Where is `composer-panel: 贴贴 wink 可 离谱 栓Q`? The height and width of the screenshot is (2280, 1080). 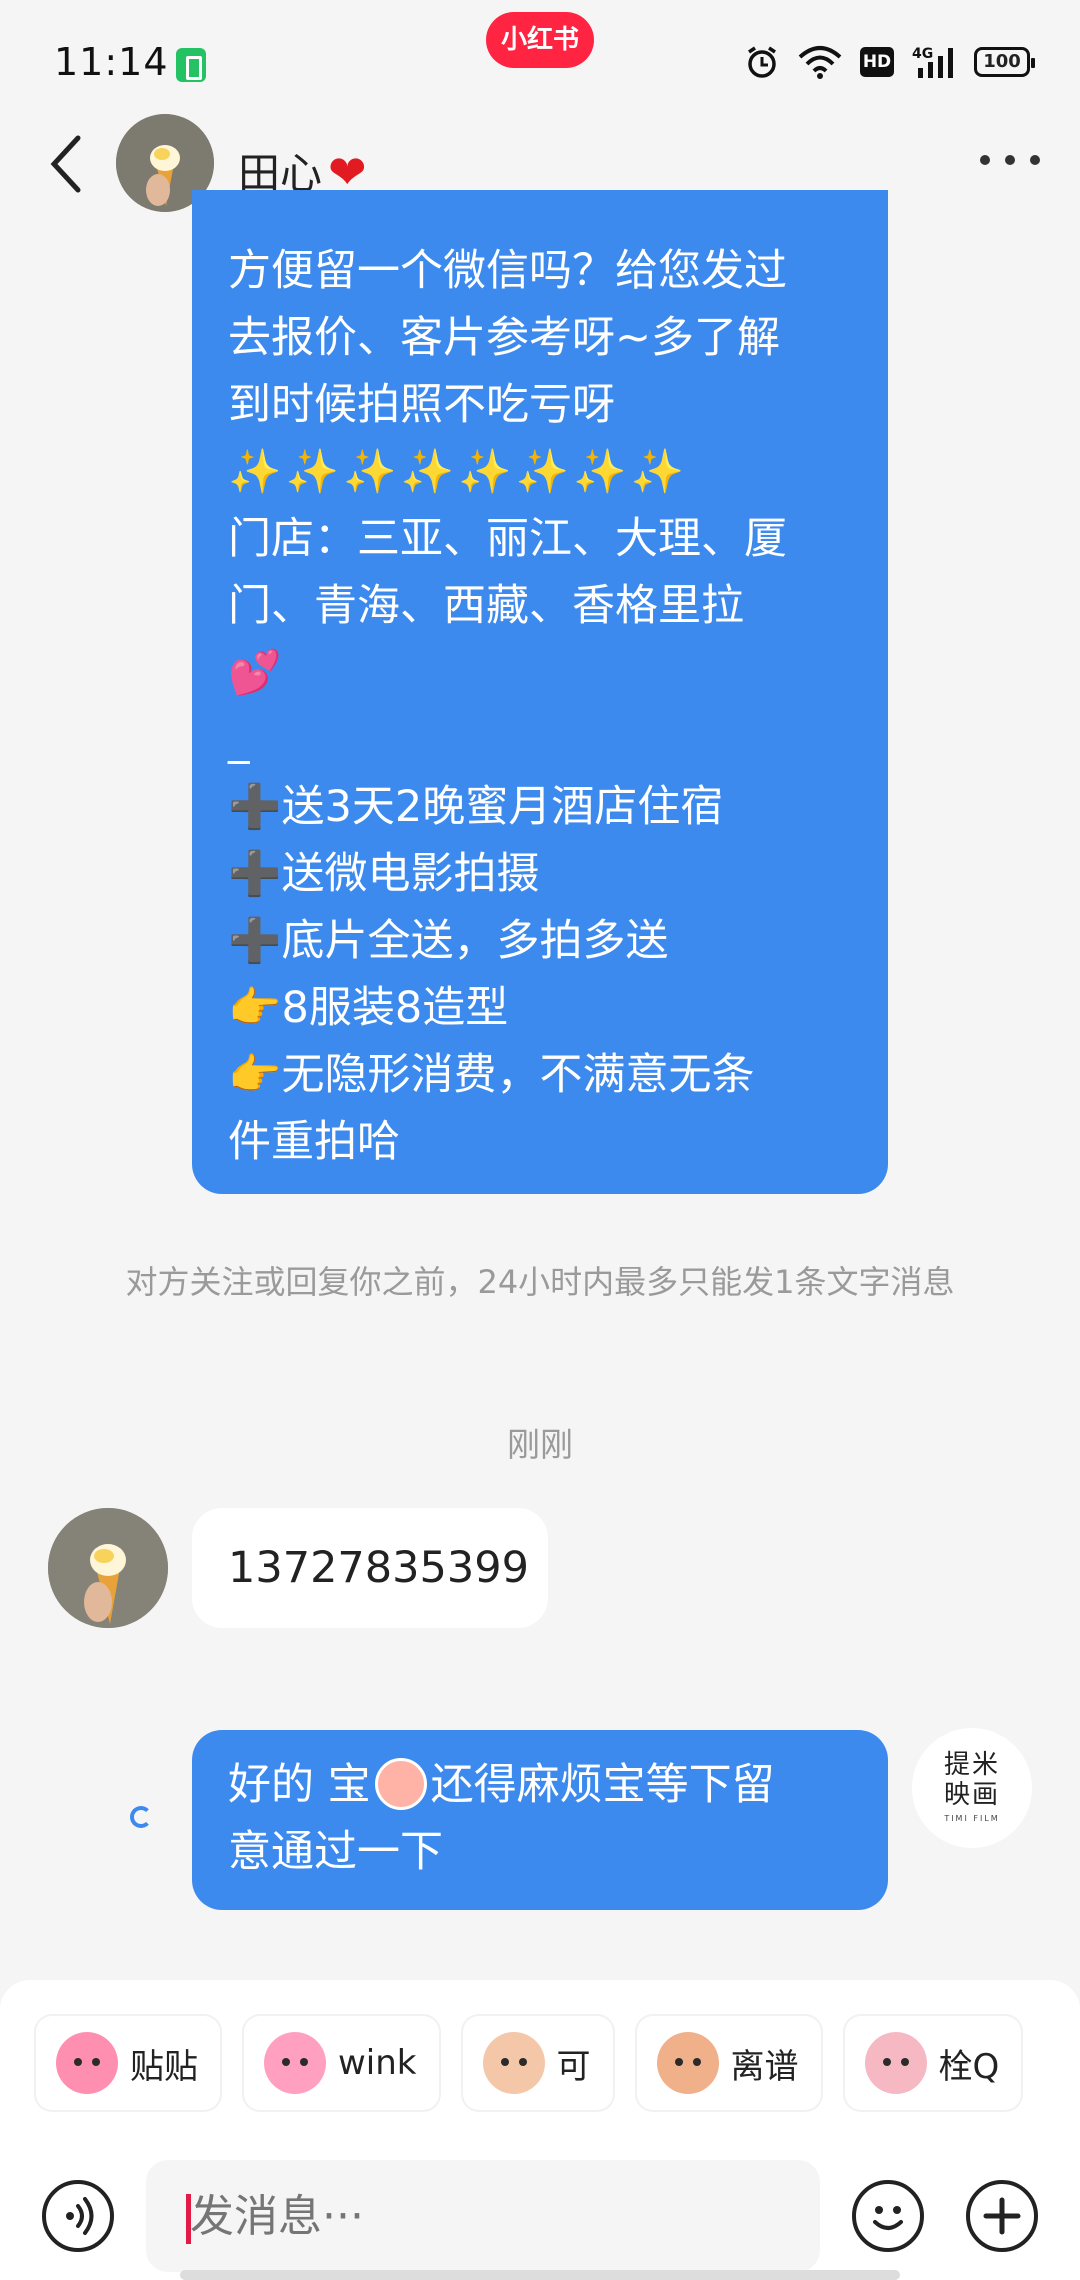 composer-panel: 贴贴 wink 可 离谱 栓Q is located at coordinates (540, 2130).